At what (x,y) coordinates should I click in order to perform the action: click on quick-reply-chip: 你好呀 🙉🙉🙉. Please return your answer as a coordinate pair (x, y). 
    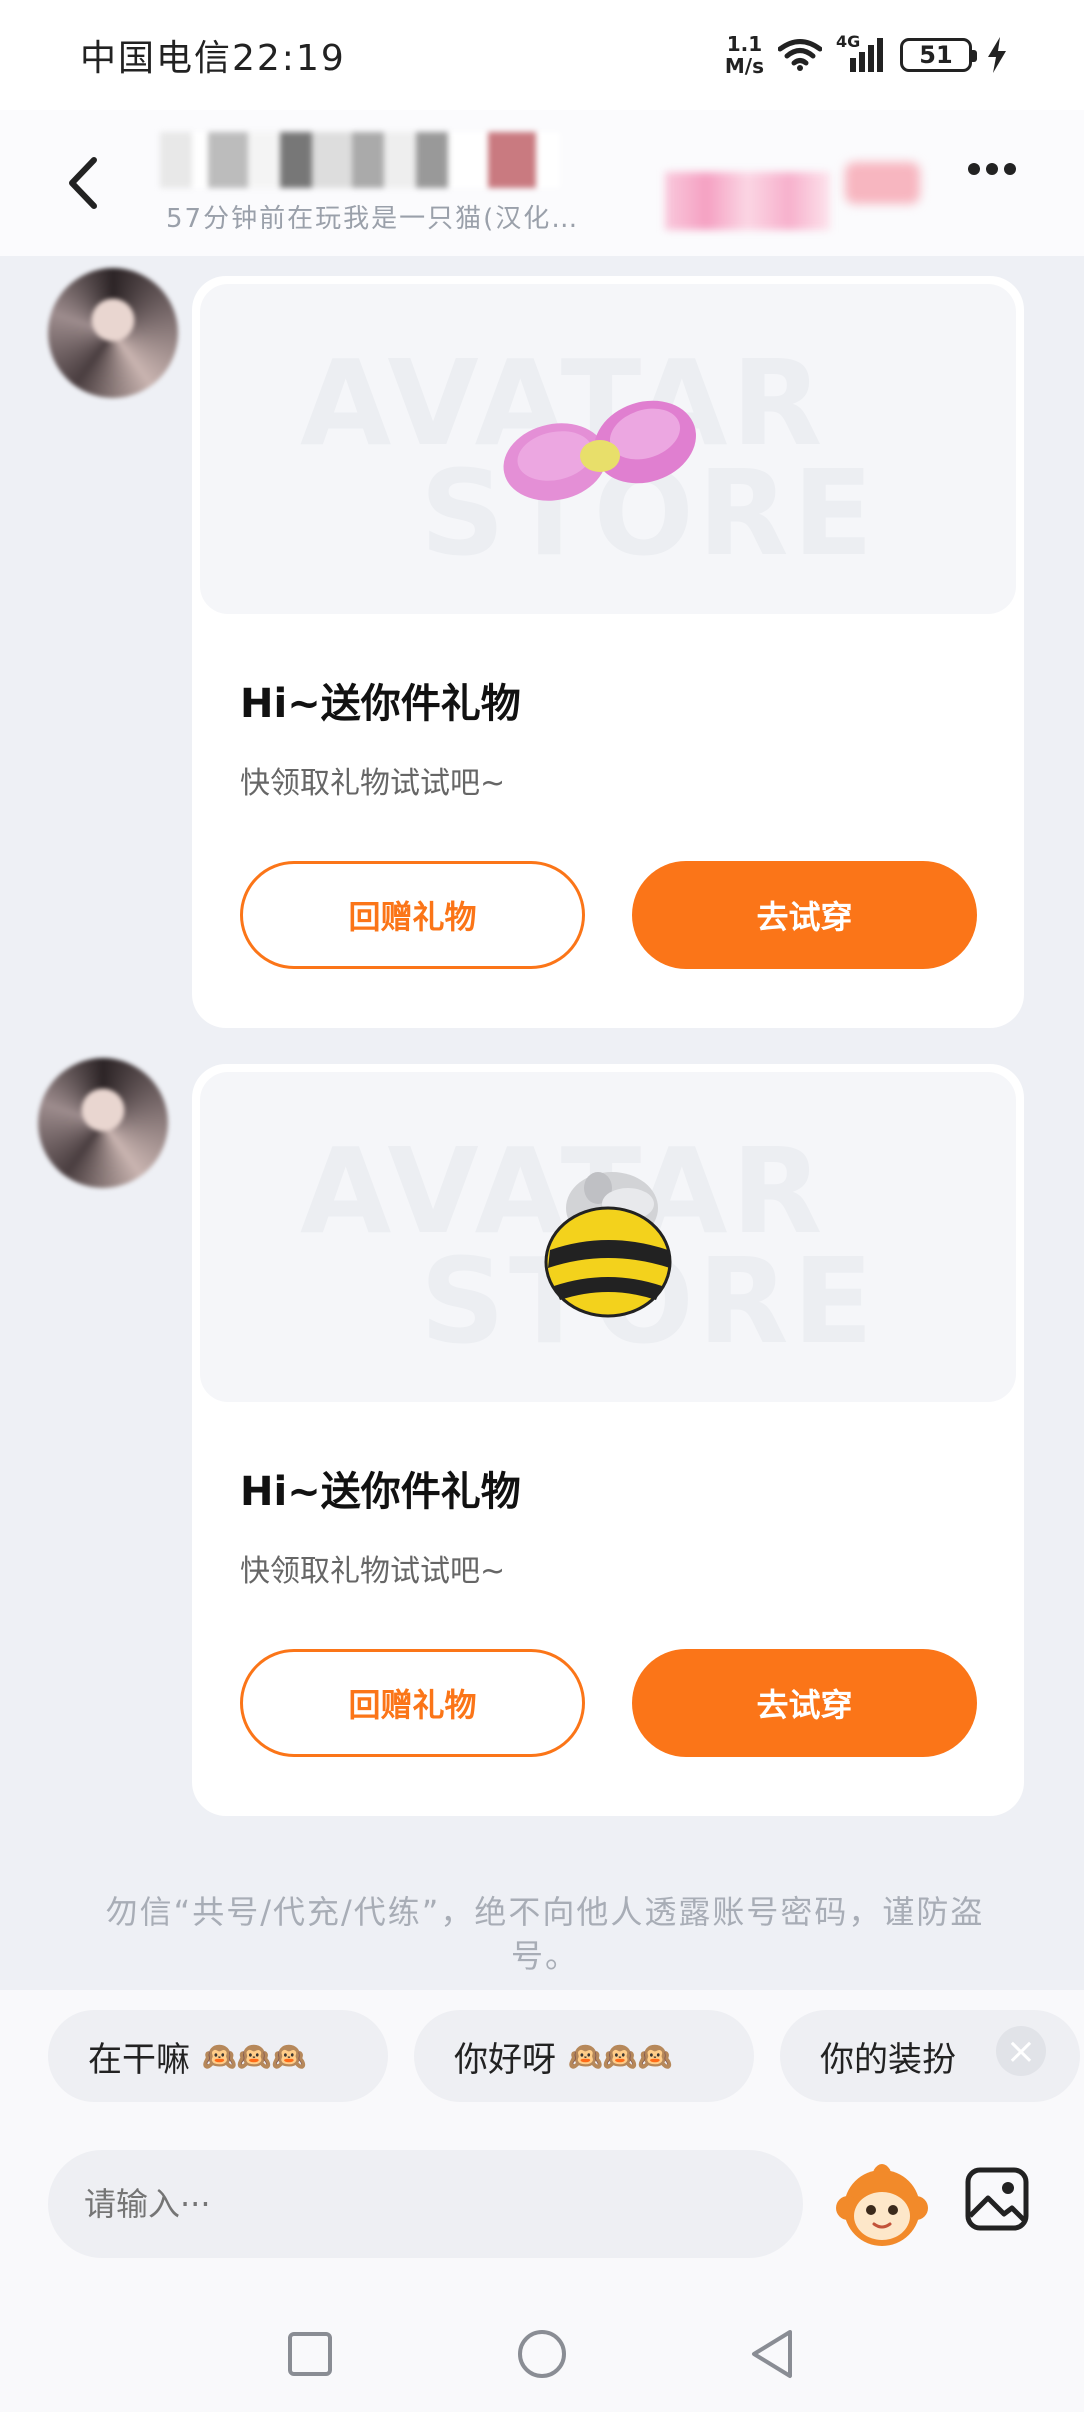
    Looking at the image, I should click on (584, 2056).